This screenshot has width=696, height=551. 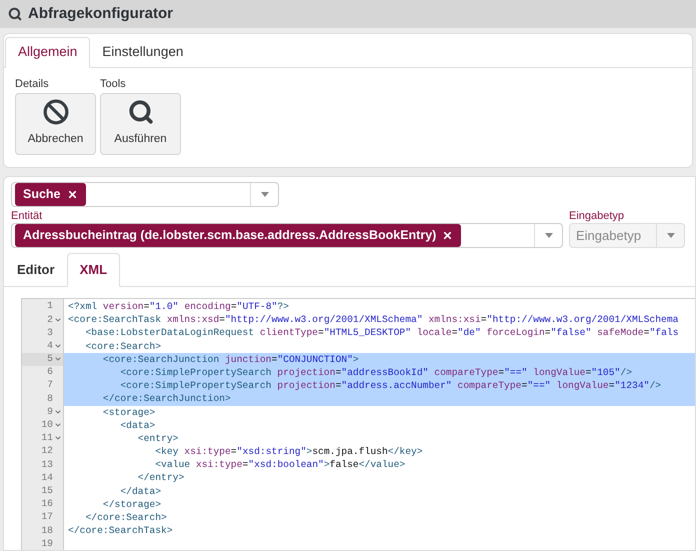 I want to click on line-number: 3, so click(x=50, y=333).